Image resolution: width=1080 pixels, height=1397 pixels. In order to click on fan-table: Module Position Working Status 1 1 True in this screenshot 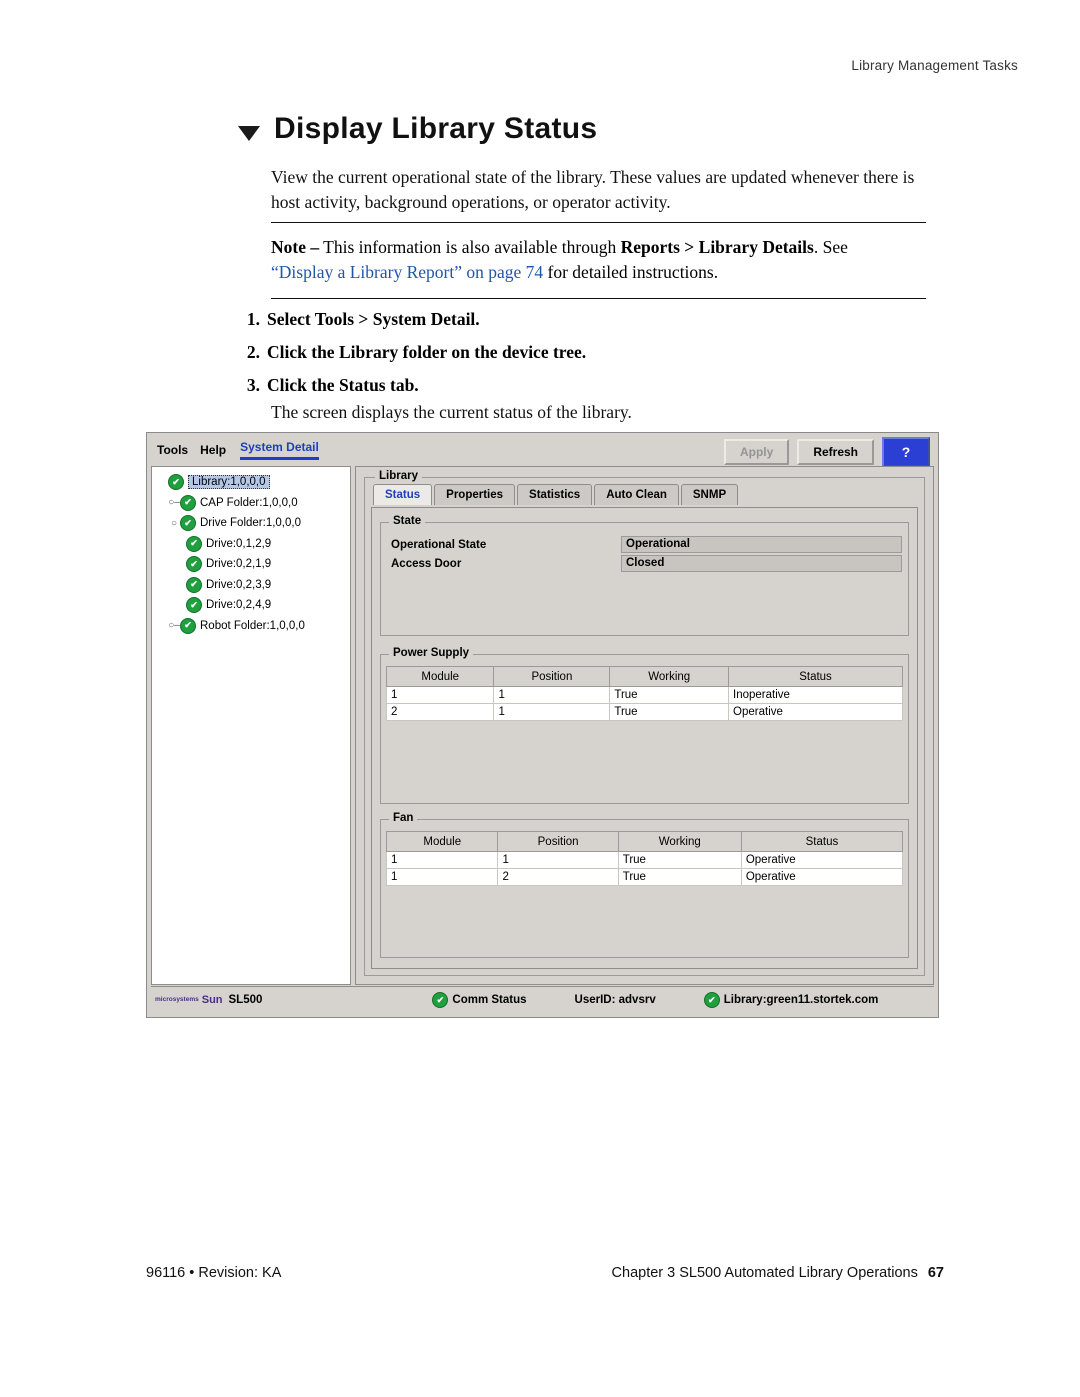, I will do `click(644, 858)`.